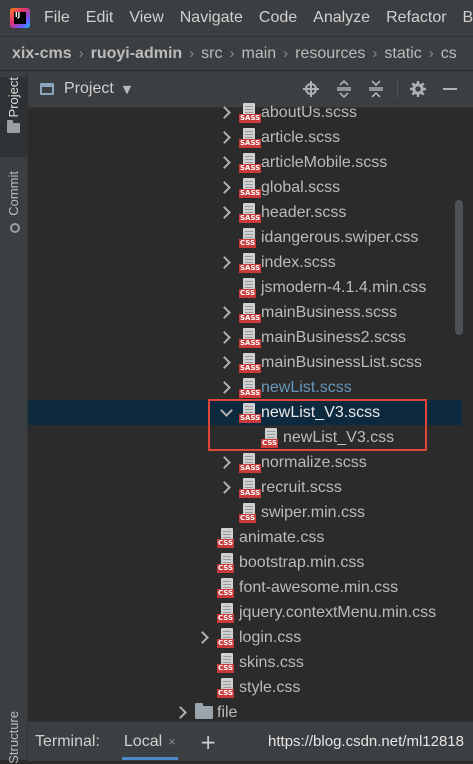 The width and height of the screenshot is (473, 764). Describe the element at coordinates (137, 54) in the screenshot. I see `breadcrumb-item: ruoyi-admin` at that location.